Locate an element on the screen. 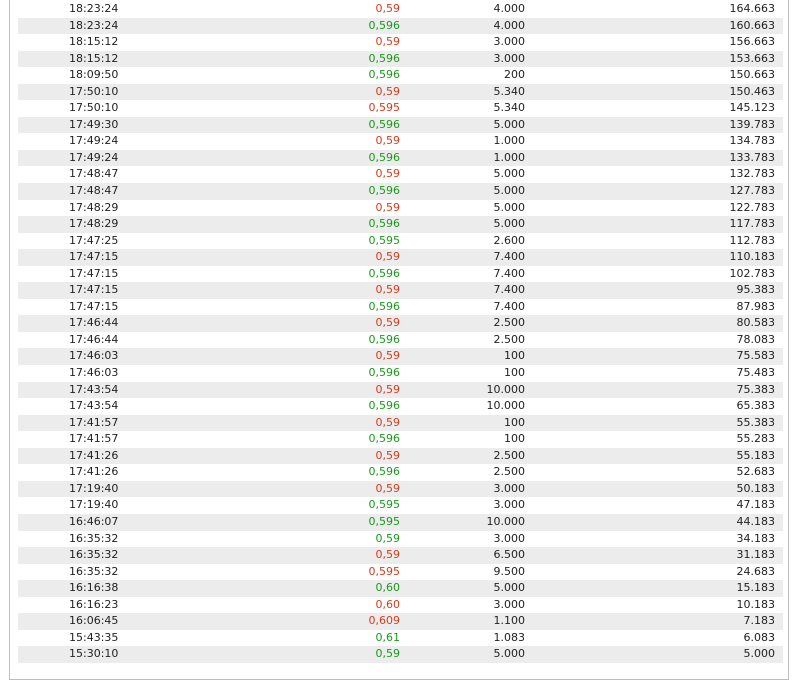 The height and width of the screenshot is (687, 799). total-cell: 6.083 is located at coordinates (759, 637).